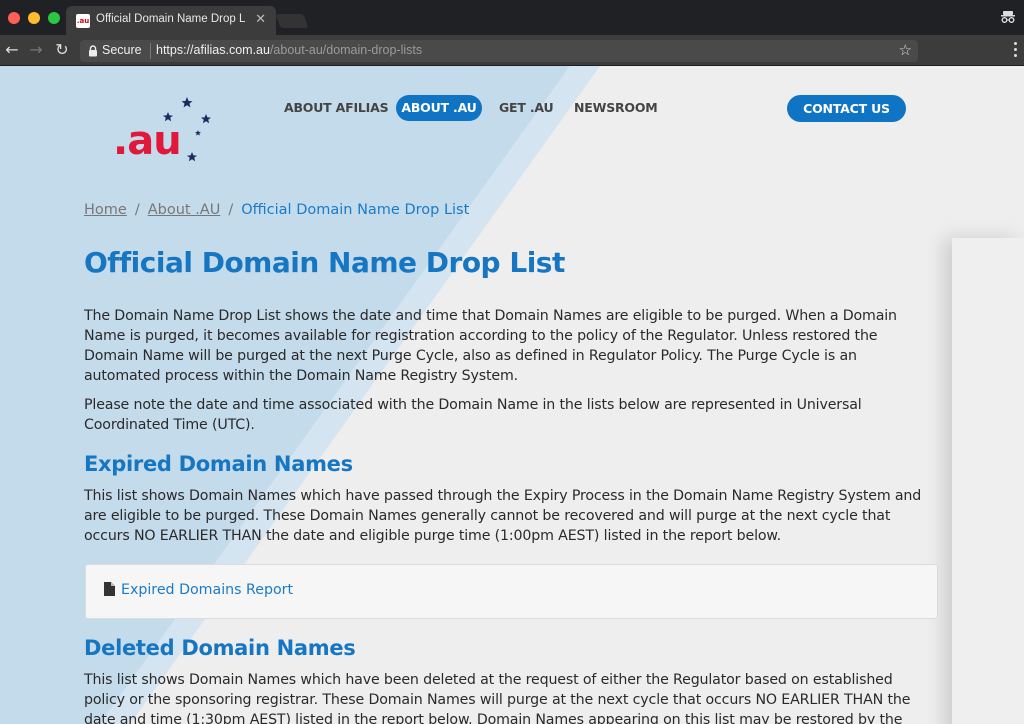 The height and width of the screenshot is (724, 1024). I want to click on breadcrumb-about-au: About .AU, so click(184, 210).